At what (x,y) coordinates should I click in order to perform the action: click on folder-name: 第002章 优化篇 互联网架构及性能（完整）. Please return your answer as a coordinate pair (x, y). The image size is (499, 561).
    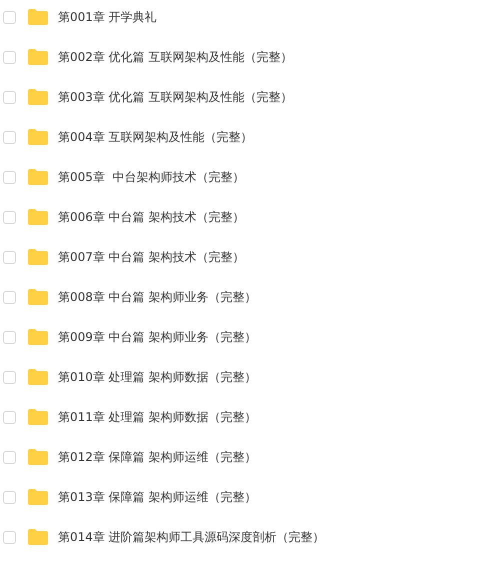
    Looking at the image, I should click on (175, 57).